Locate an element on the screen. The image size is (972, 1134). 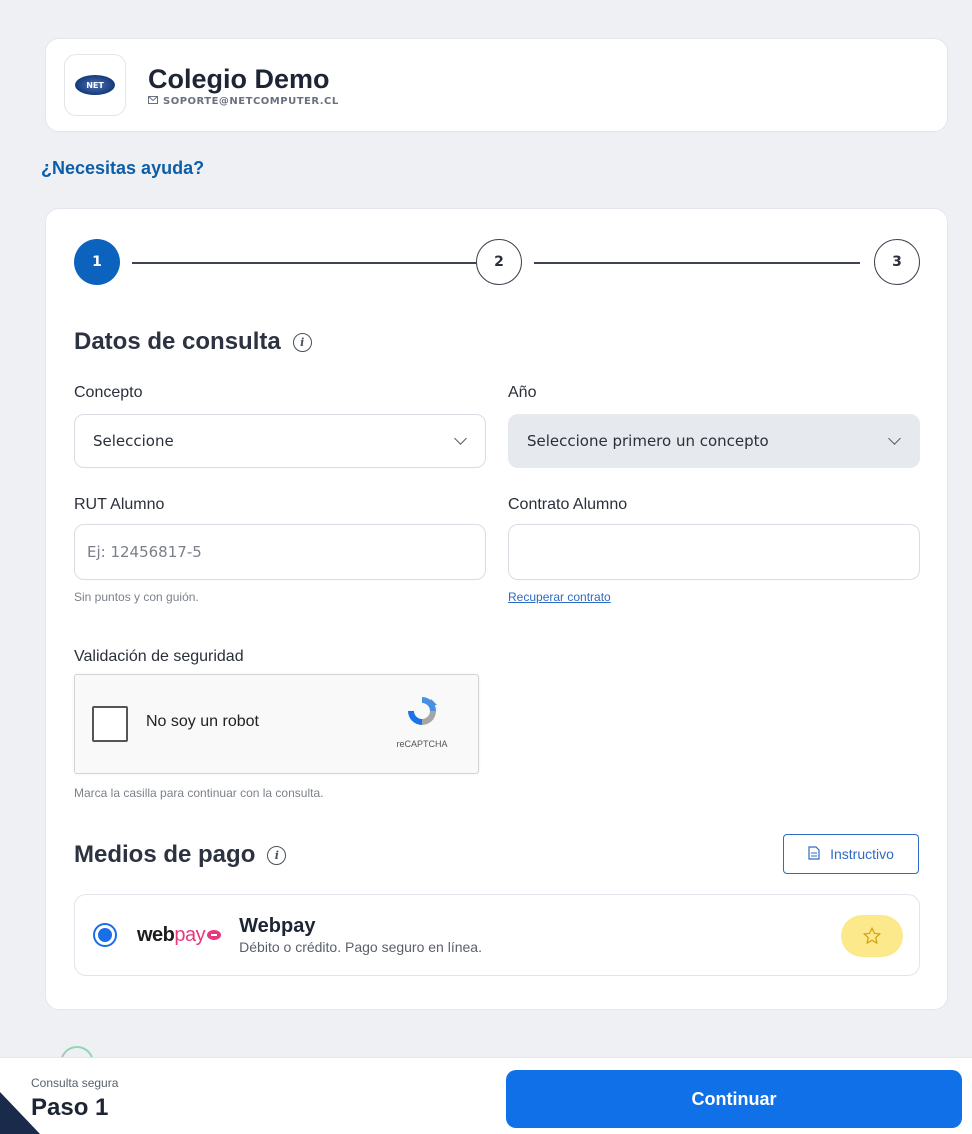
webpay-badge-icon is located at coordinates (214, 935).